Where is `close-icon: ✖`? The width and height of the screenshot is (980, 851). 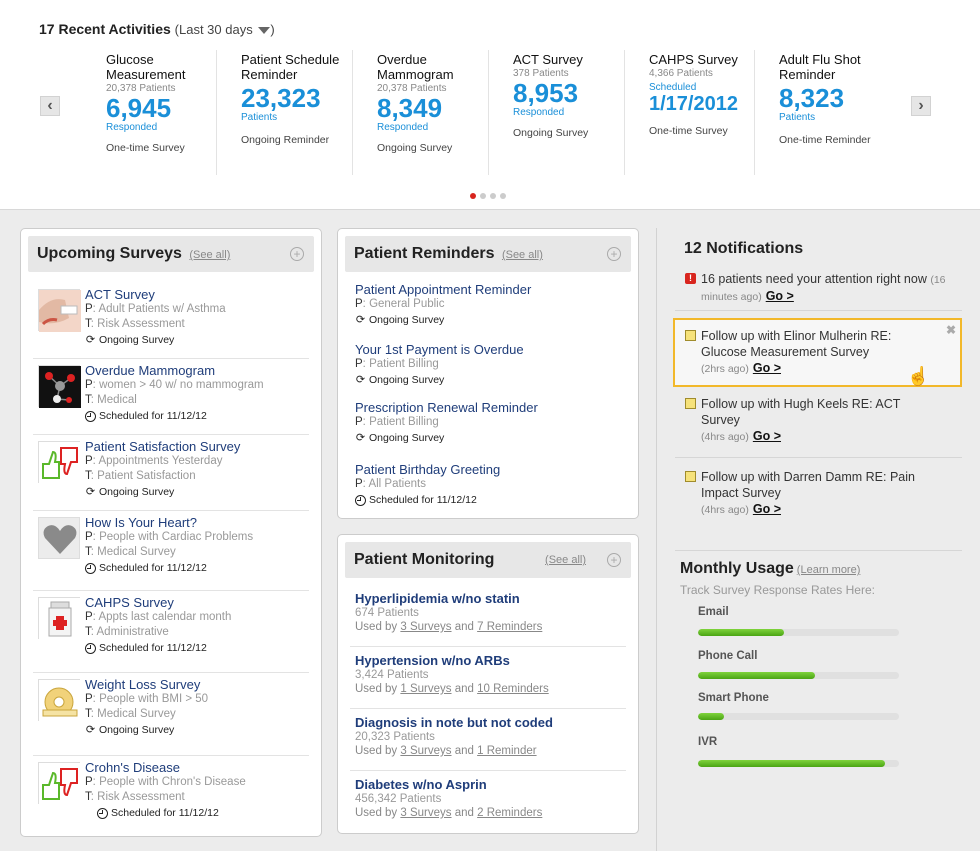
close-icon: ✖ is located at coordinates (951, 330).